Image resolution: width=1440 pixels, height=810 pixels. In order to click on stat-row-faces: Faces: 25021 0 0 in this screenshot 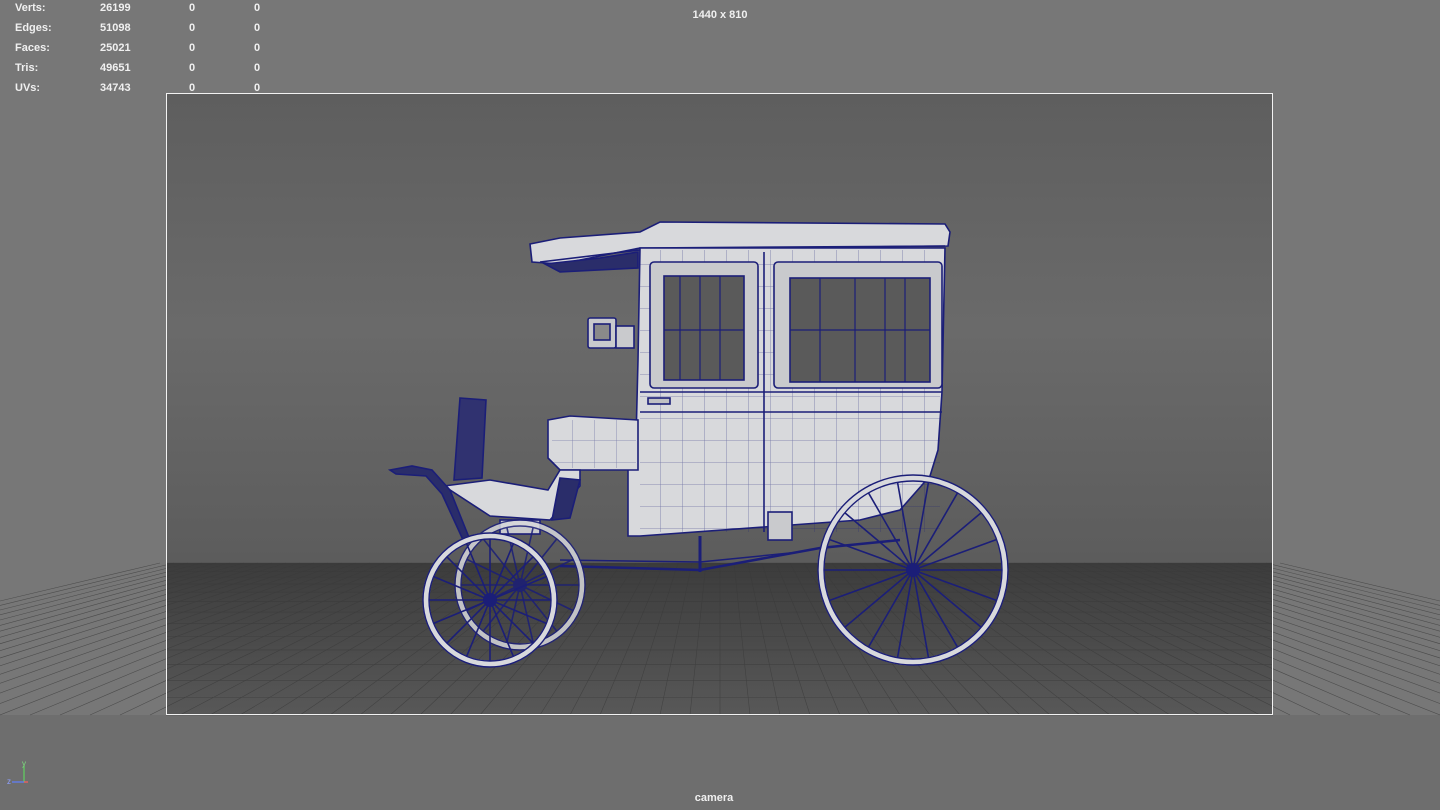, I will do `click(140, 52)`.